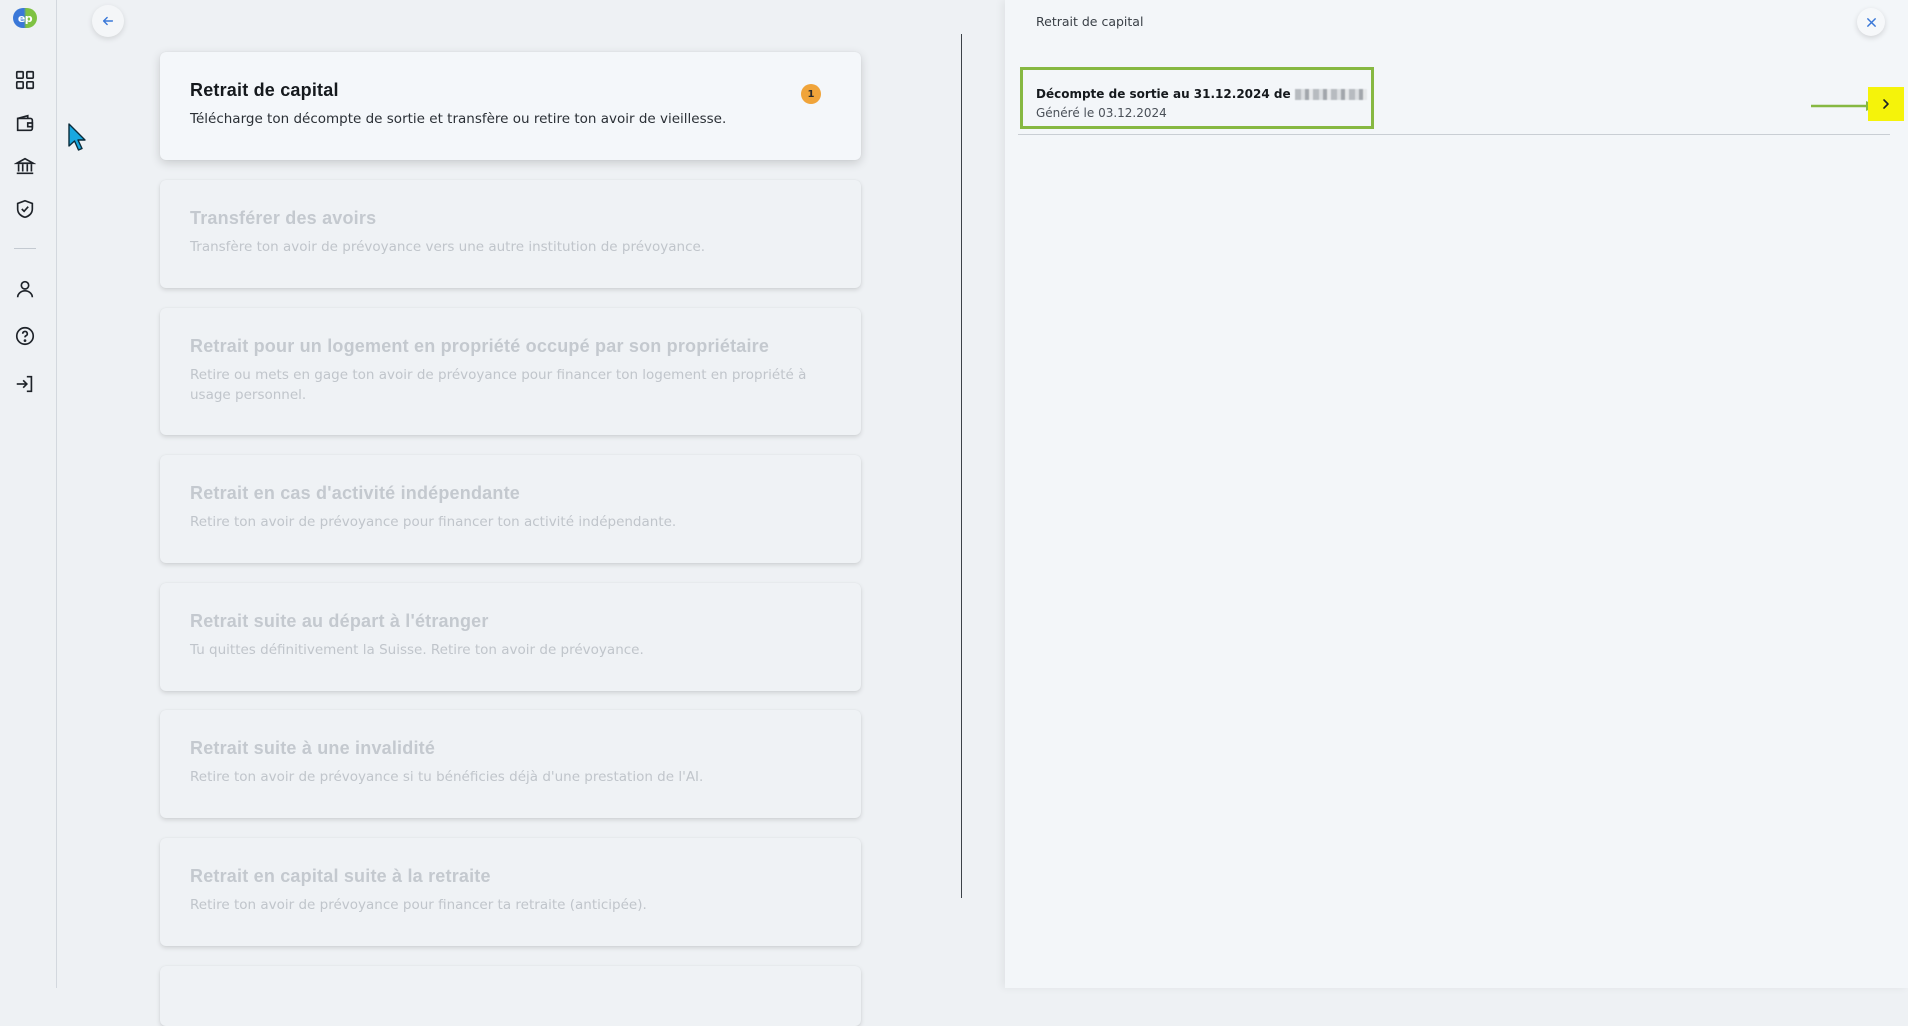  What do you see at coordinates (1330, 94) in the screenshot?
I see `redacted-name` at bounding box center [1330, 94].